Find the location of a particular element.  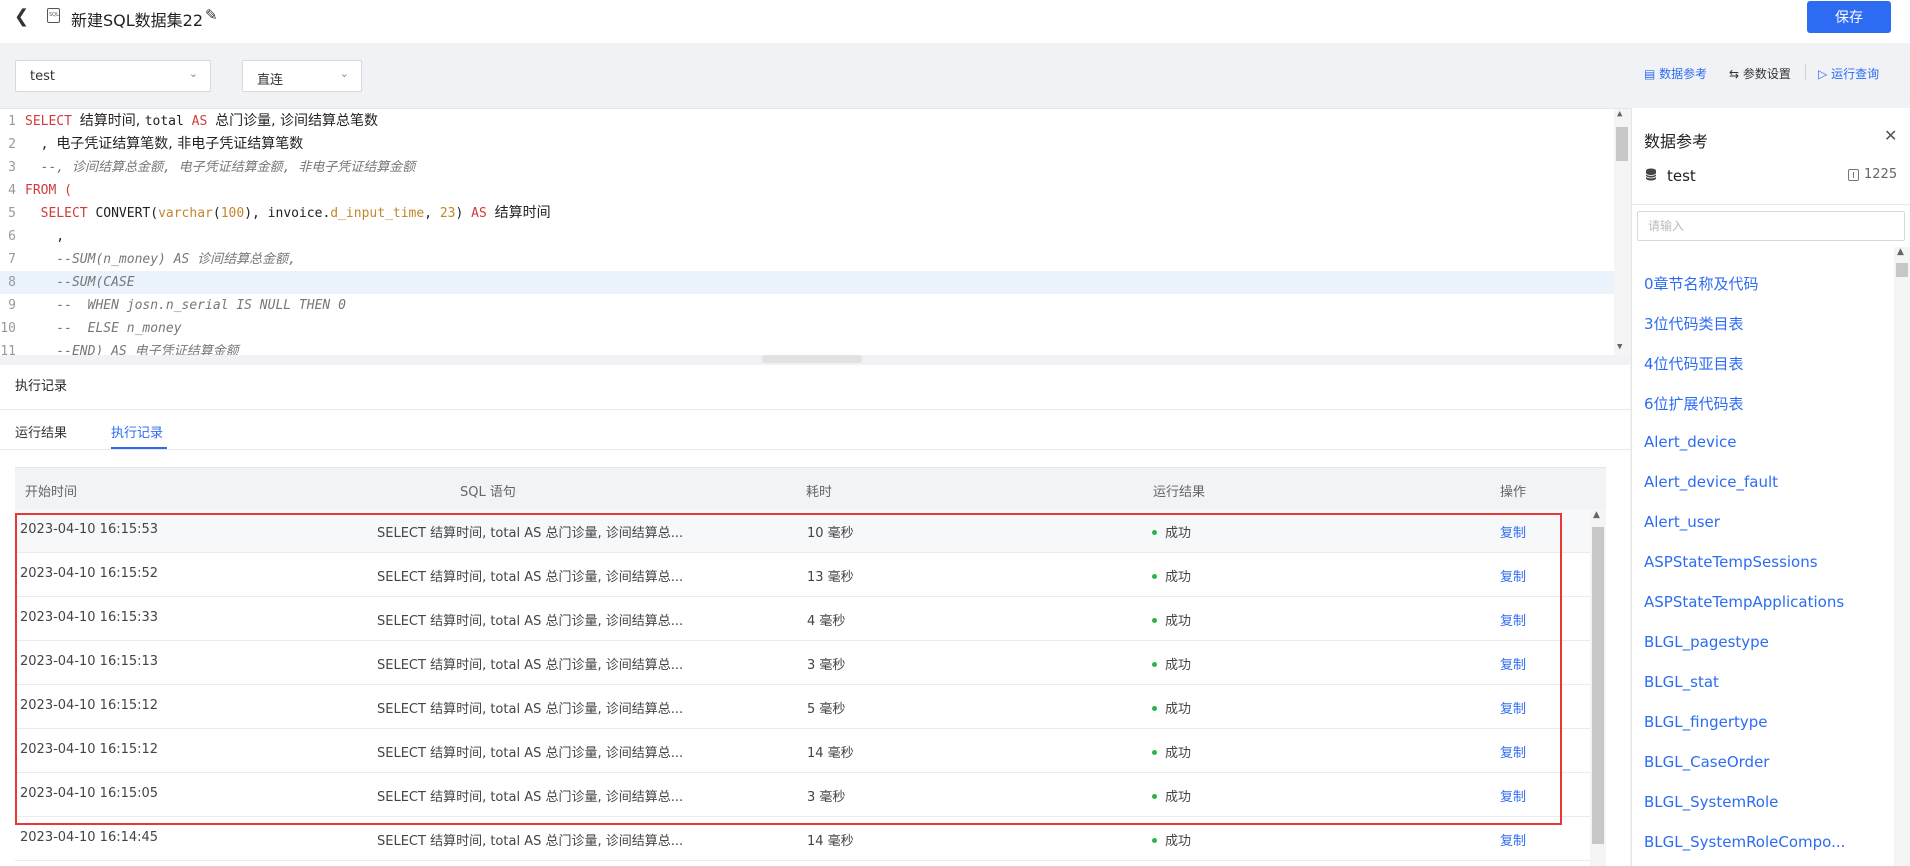

run-query-button: ▷ 运行查询 is located at coordinates (1848, 73).